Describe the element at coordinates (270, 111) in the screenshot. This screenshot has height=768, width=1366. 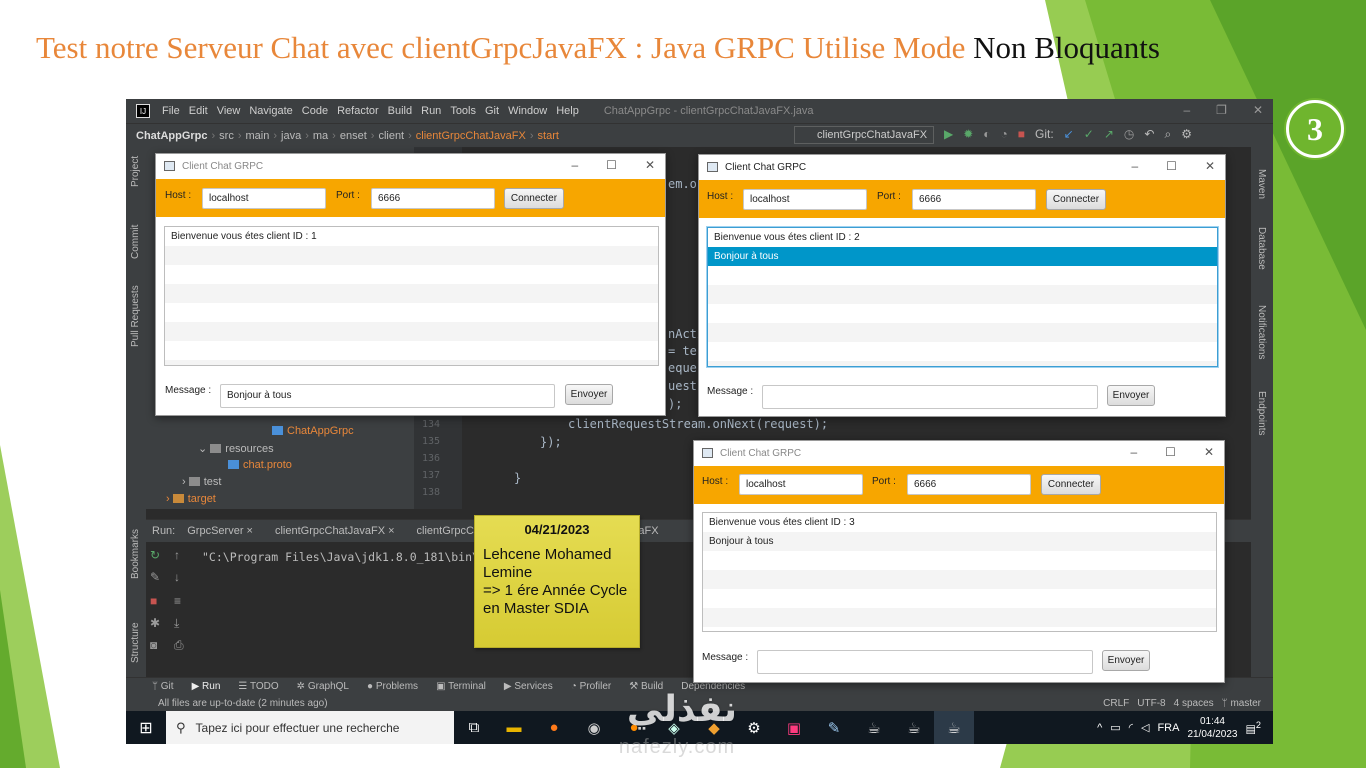
I see `menu-navigate: Navigate` at that location.